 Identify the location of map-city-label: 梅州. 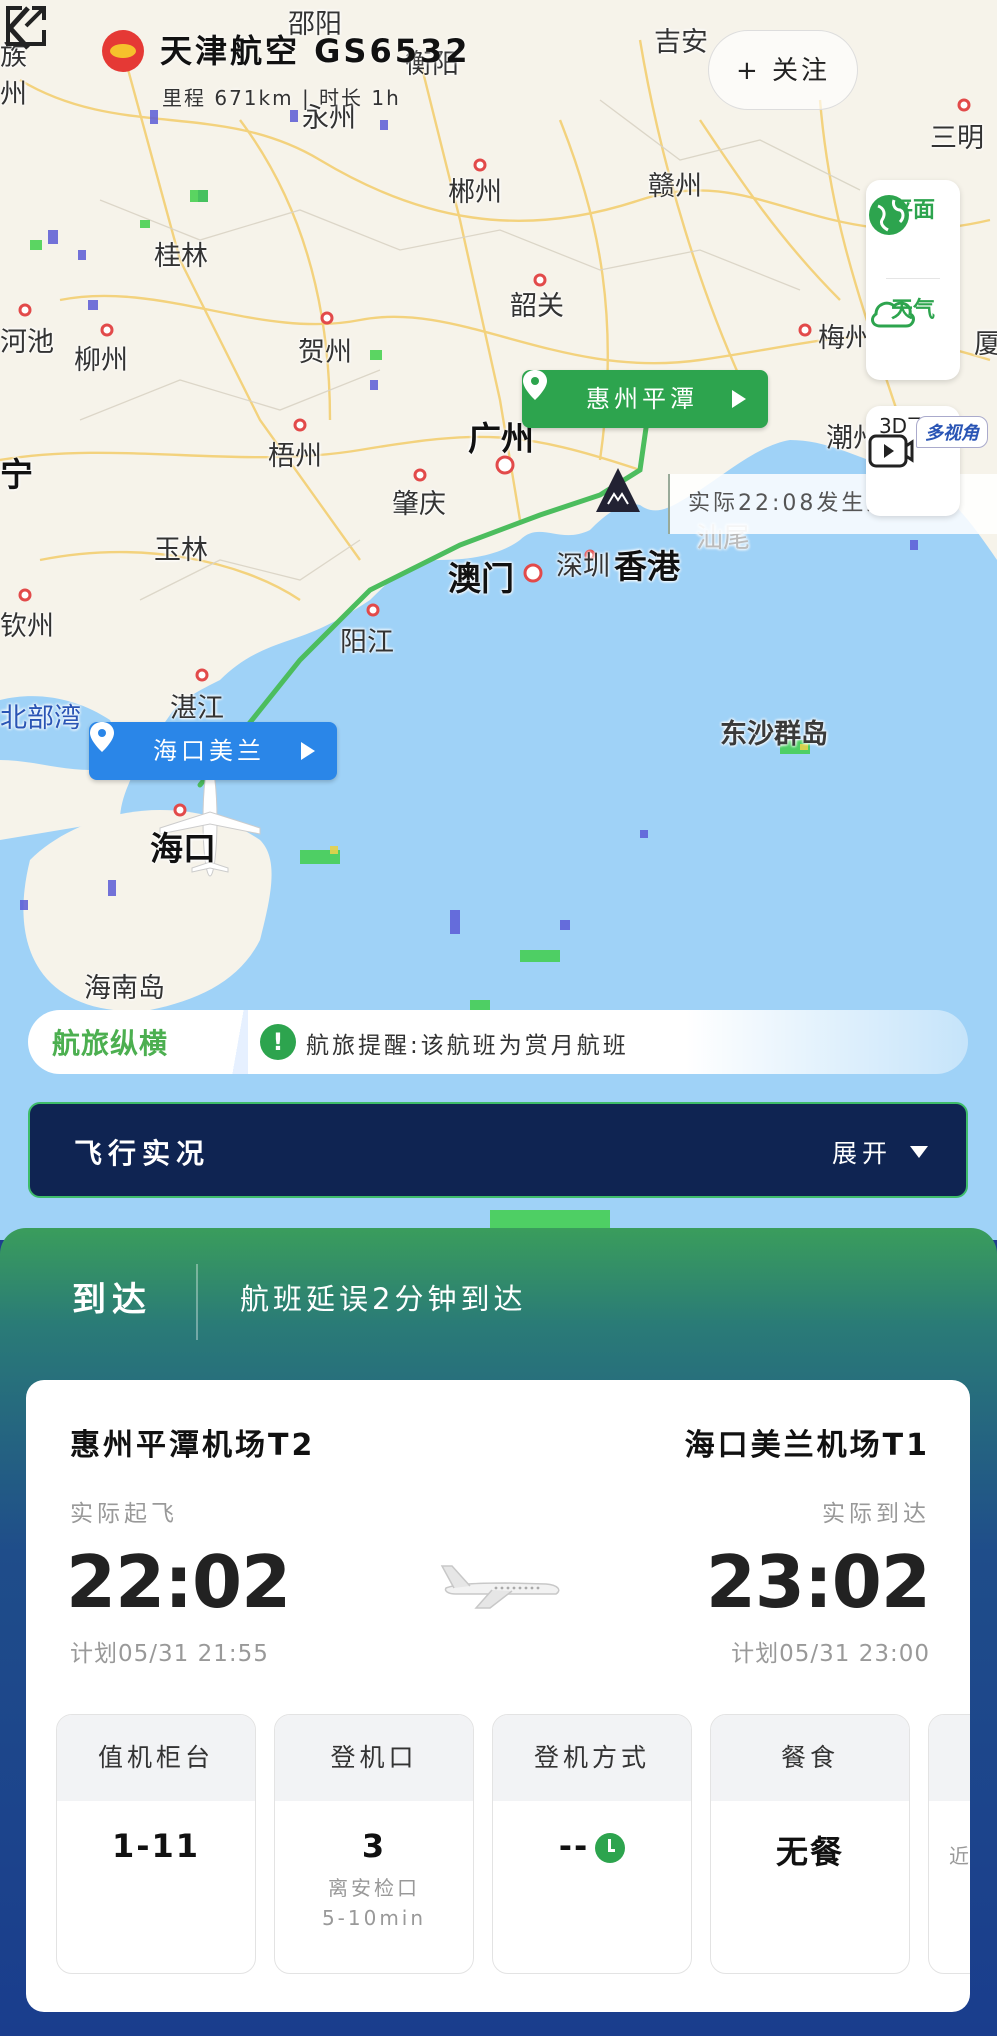
(845, 338).